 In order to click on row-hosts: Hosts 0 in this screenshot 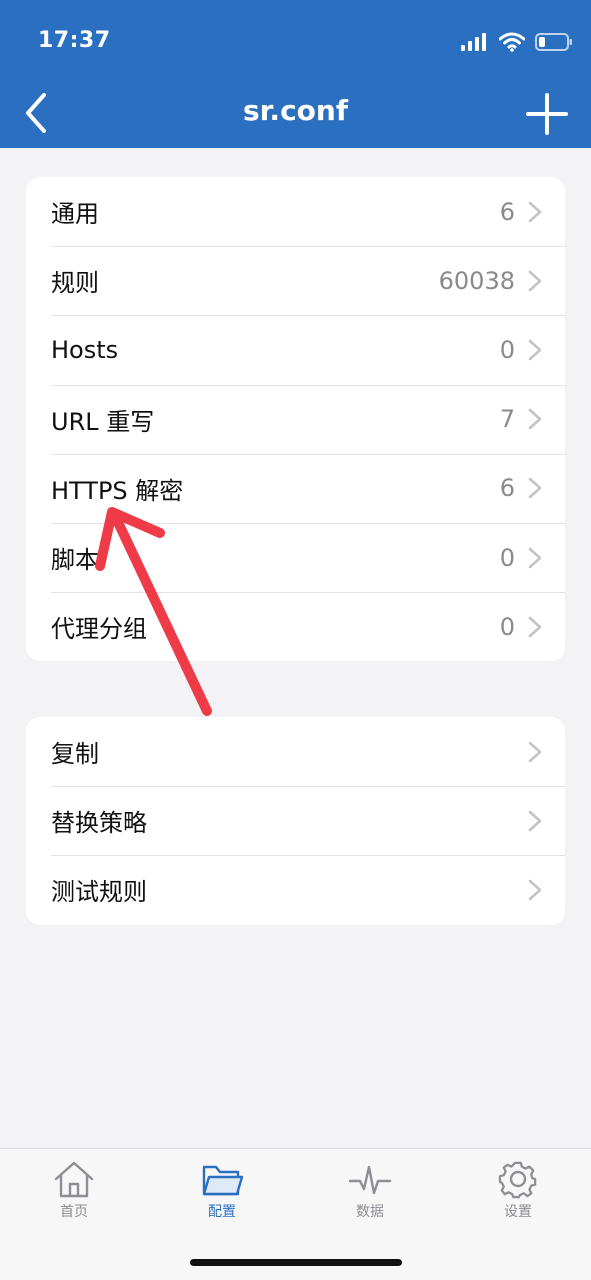, I will do `click(295, 349)`.